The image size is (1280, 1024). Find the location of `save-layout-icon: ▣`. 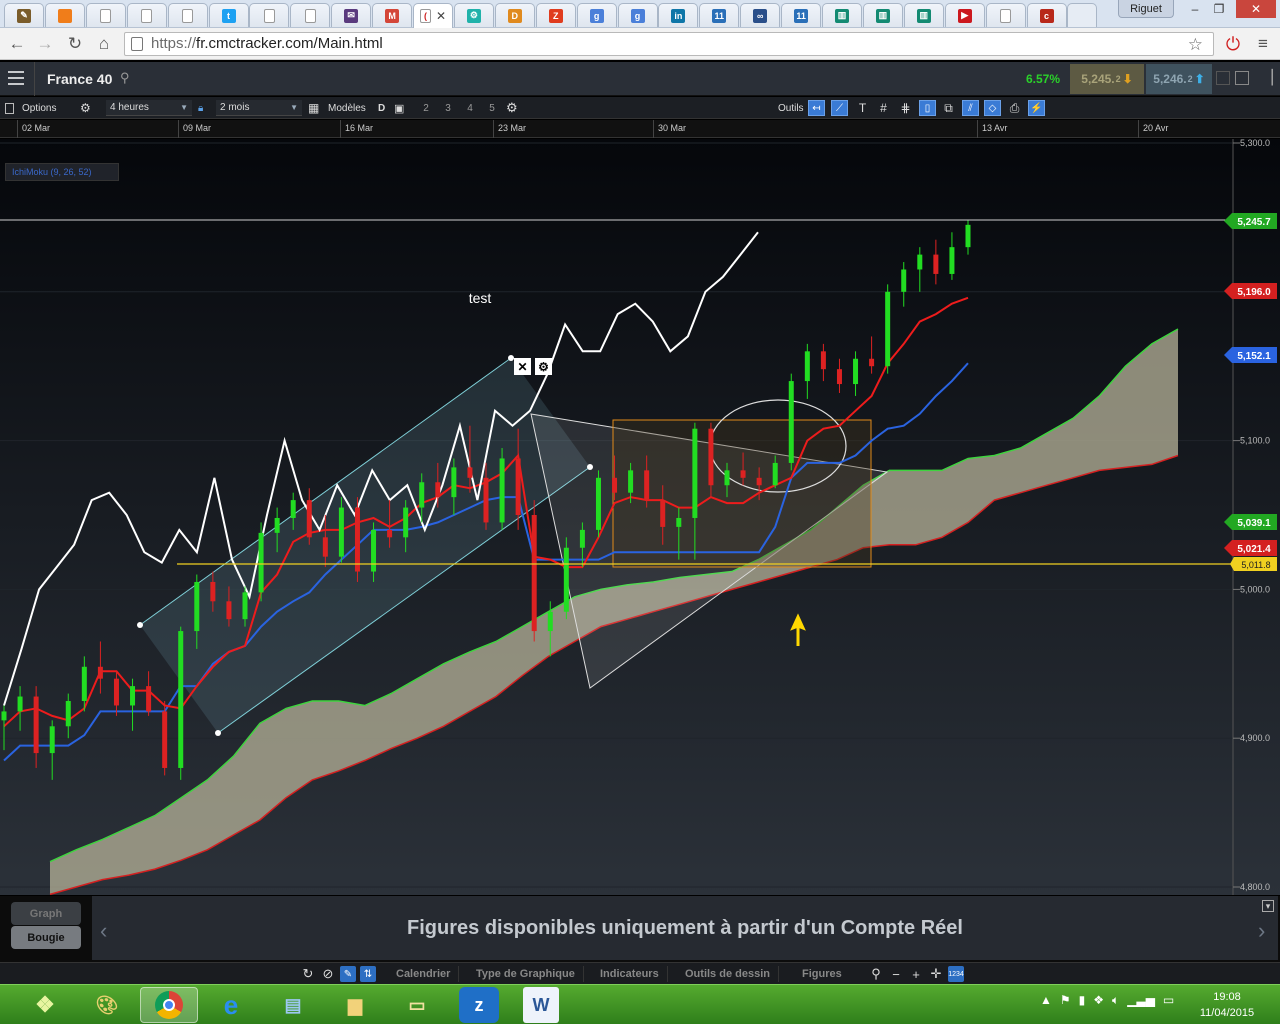

save-layout-icon: ▣ is located at coordinates (399, 108).